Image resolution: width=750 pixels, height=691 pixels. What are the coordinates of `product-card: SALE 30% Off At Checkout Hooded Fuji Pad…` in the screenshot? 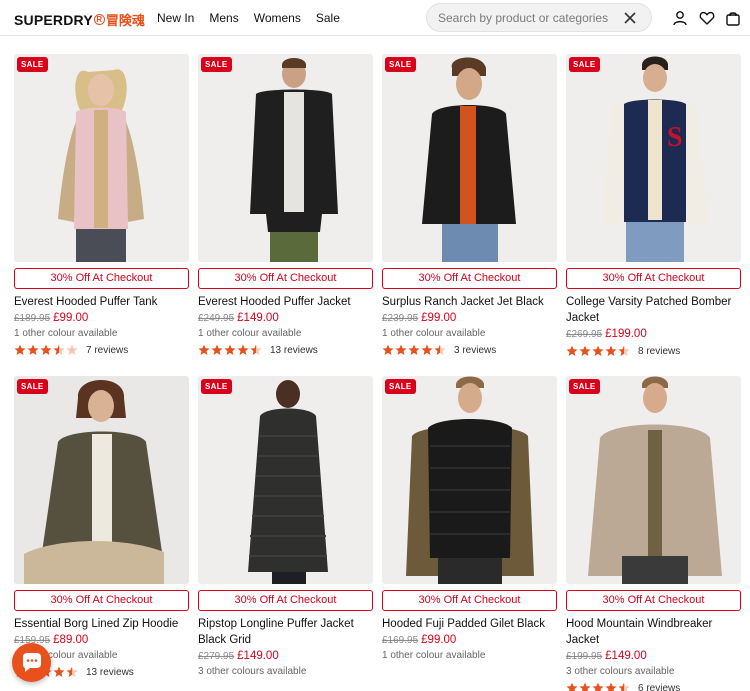 It's located at (469, 518).